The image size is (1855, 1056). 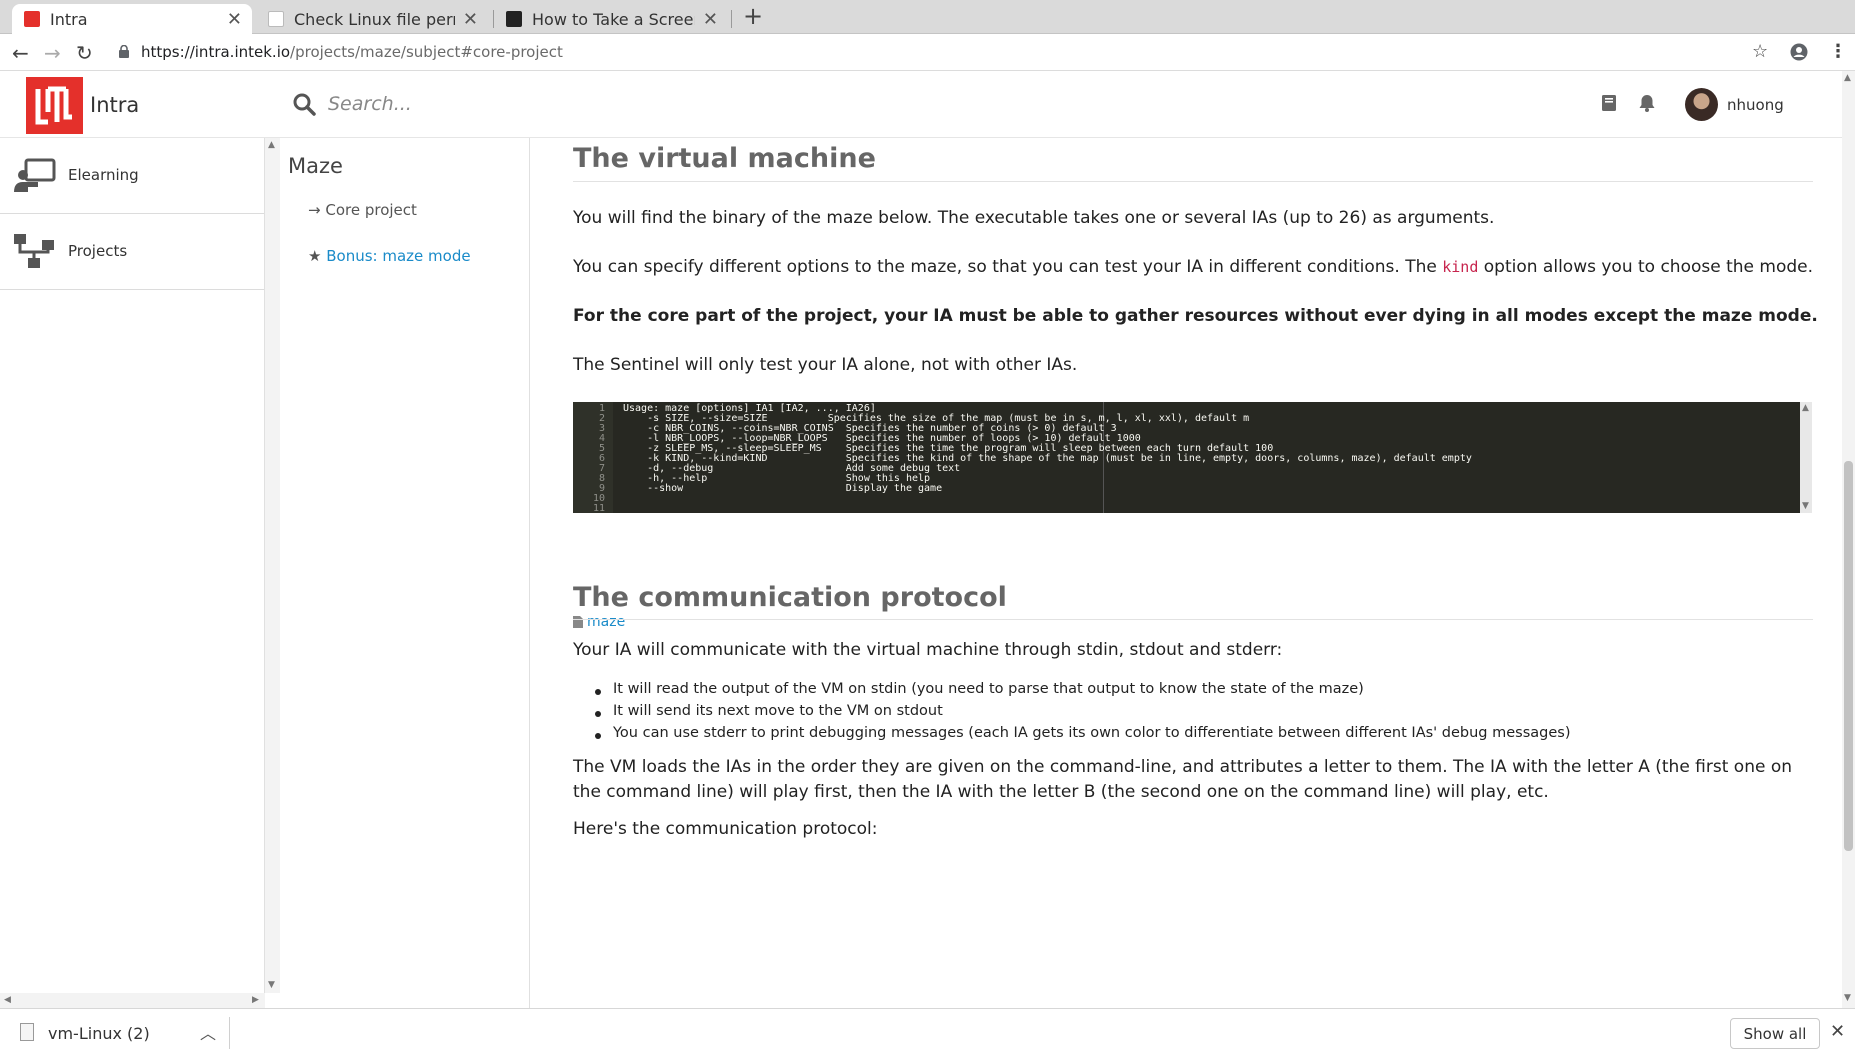 What do you see at coordinates (613, 19) in the screenshot?
I see `tab-title: How to Take a Screenshot` at bounding box center [613, 19].